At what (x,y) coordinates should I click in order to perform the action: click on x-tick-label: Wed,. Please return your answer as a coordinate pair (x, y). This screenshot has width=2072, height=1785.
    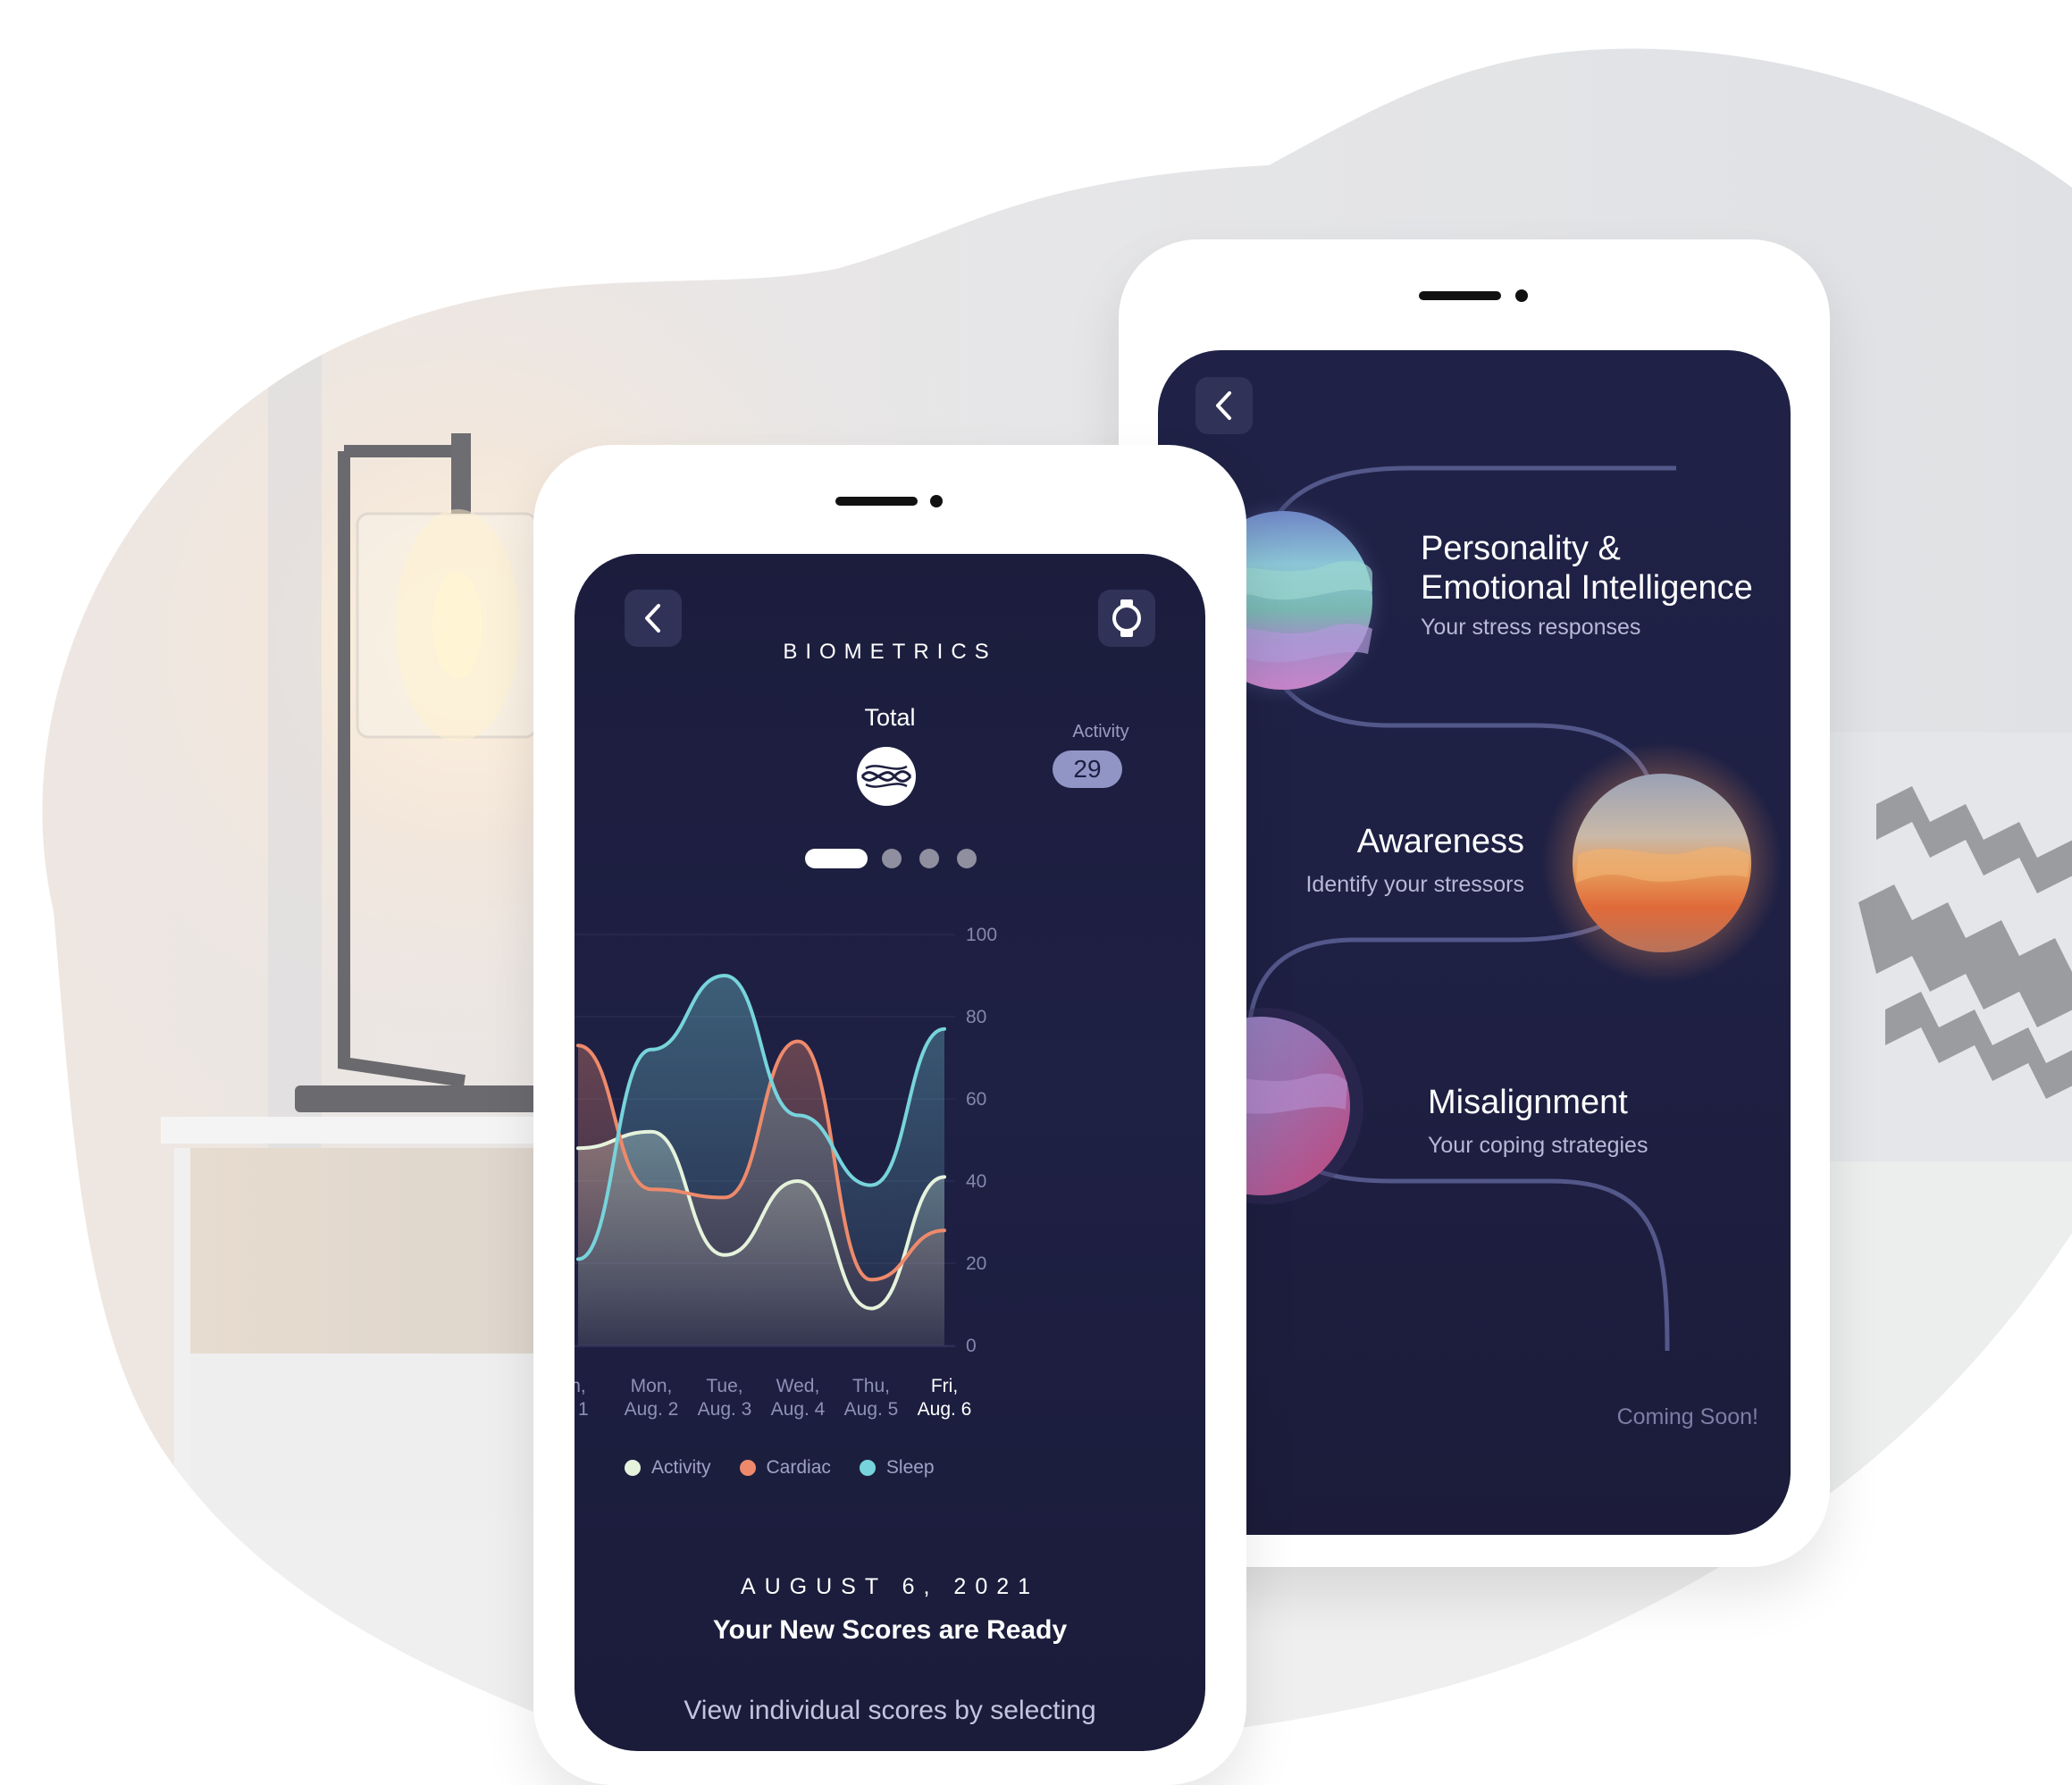
    Looking at the image, I should click on (798, 1386).